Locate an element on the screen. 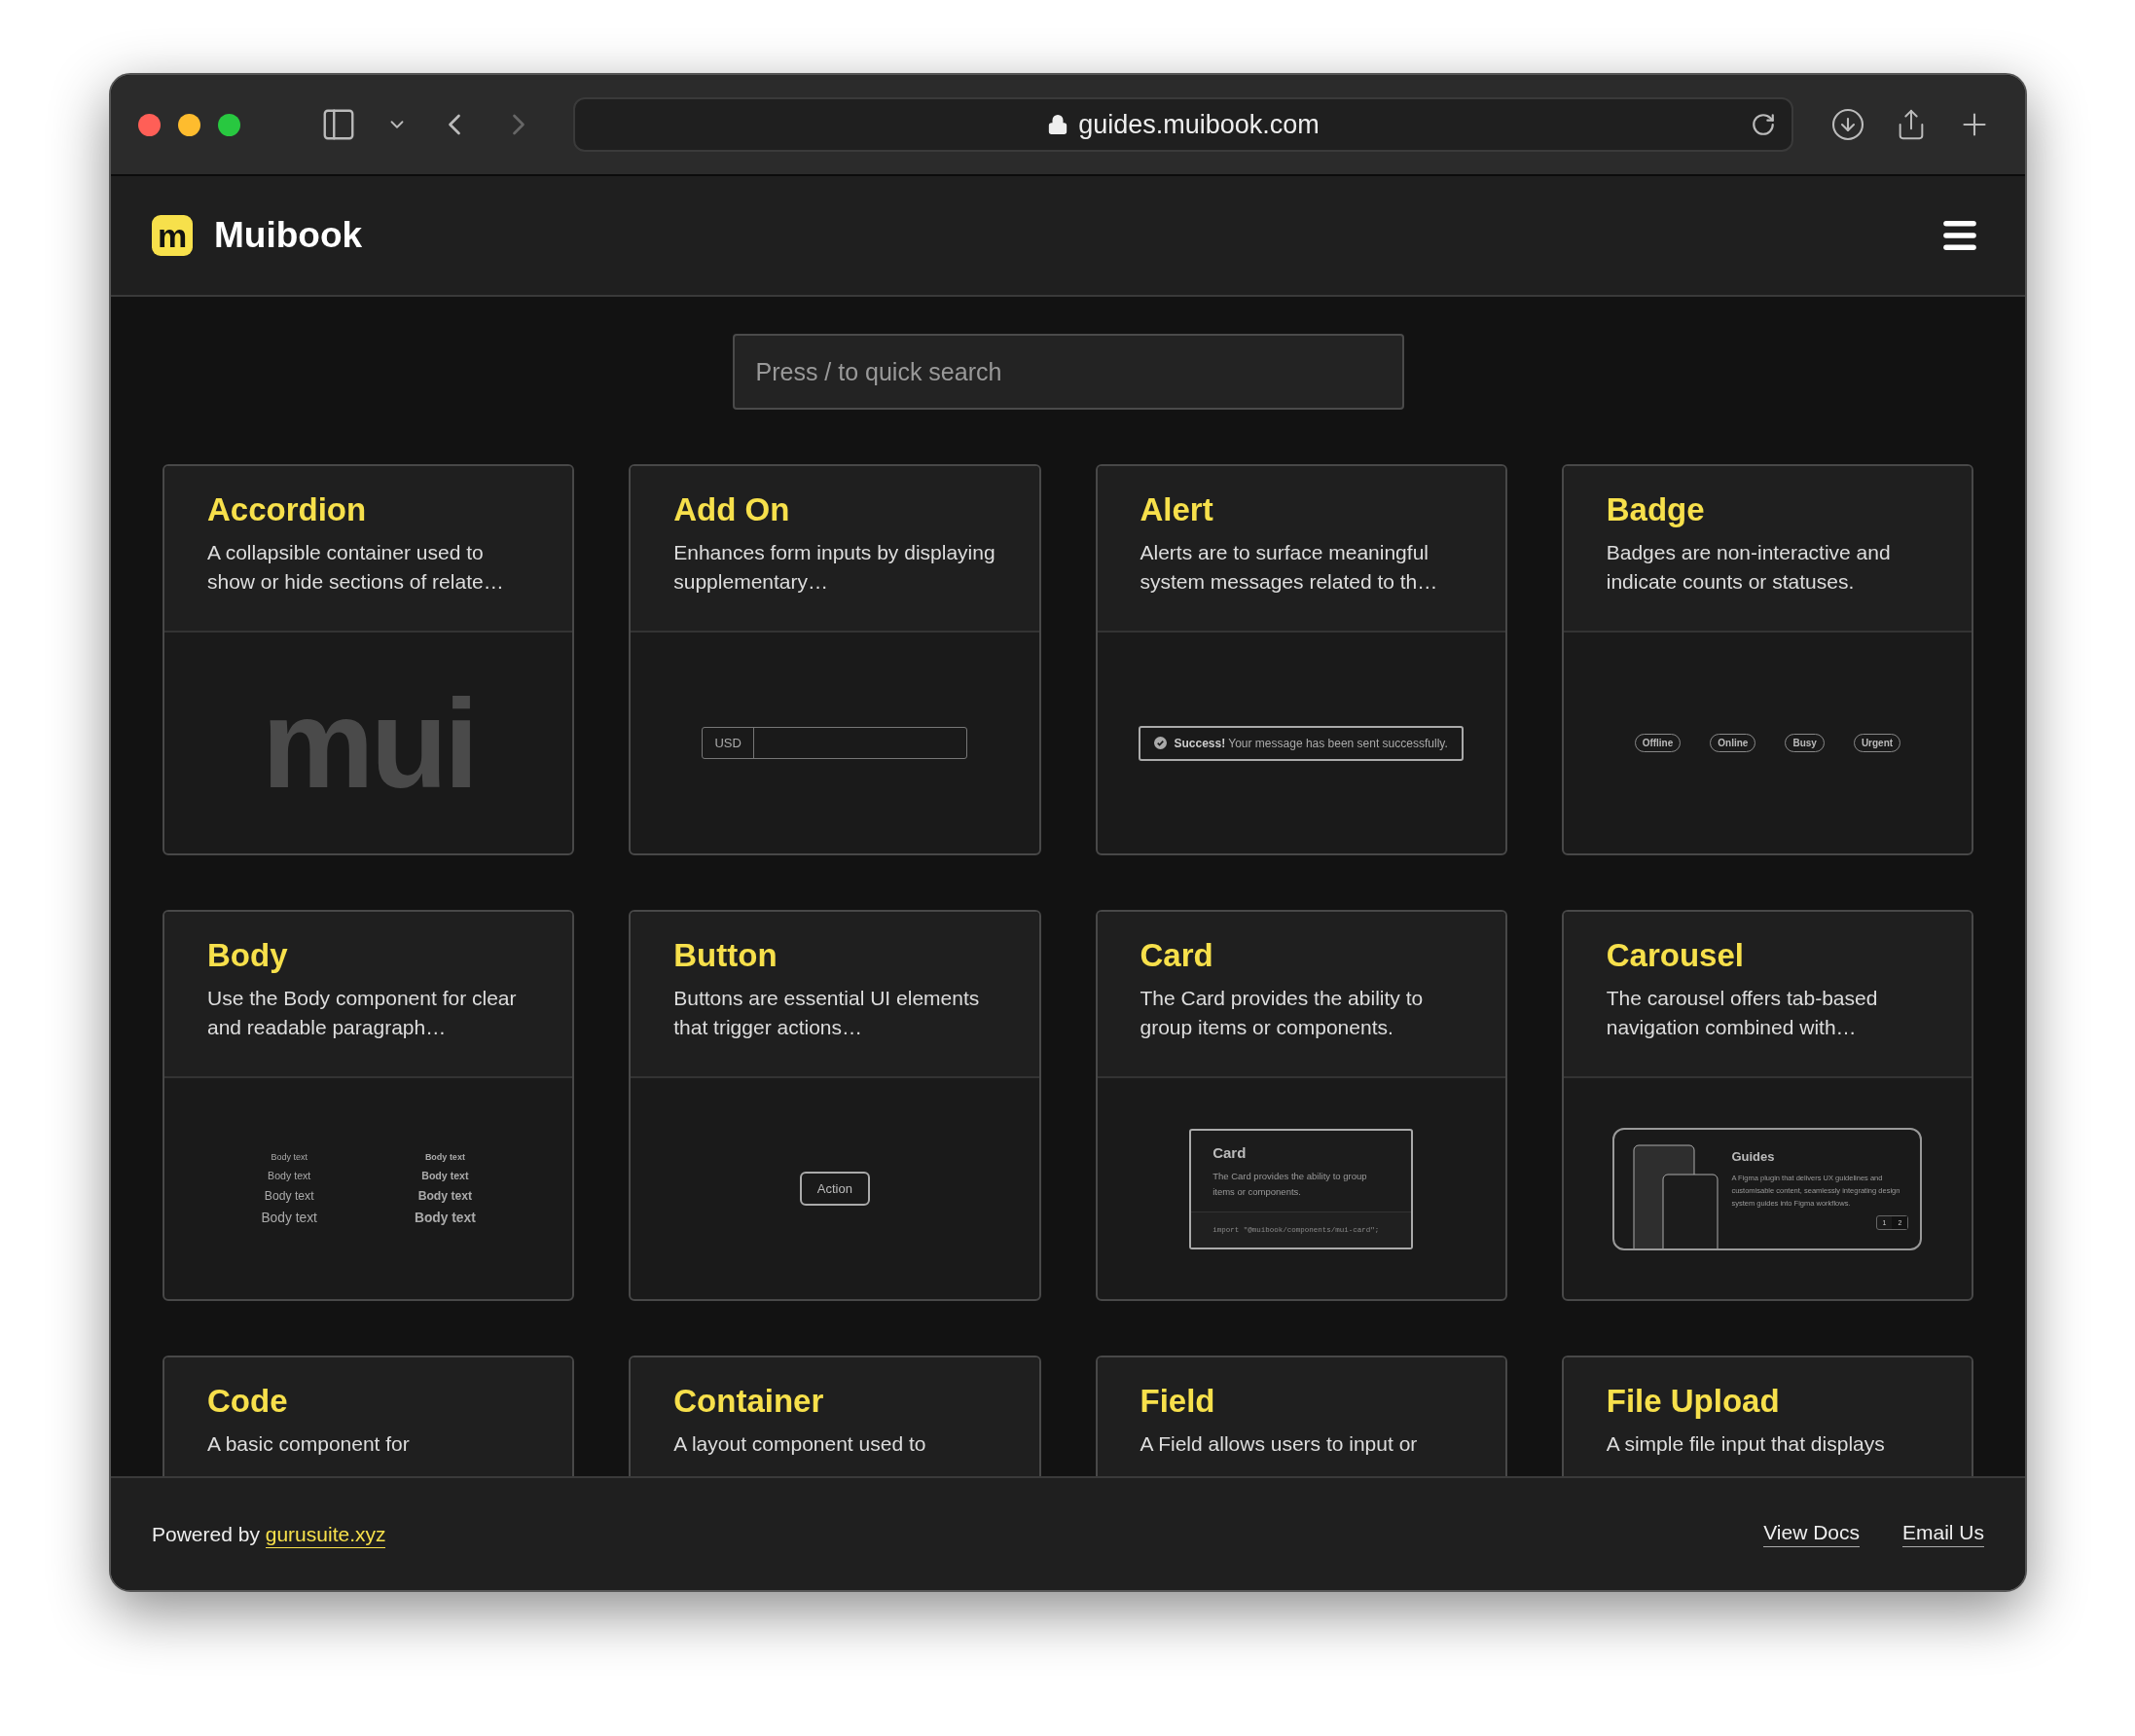 The width and height of the screenshot is (2135, 1736). url-text: guides.muibook.com is located at coordinates (1199, 125).